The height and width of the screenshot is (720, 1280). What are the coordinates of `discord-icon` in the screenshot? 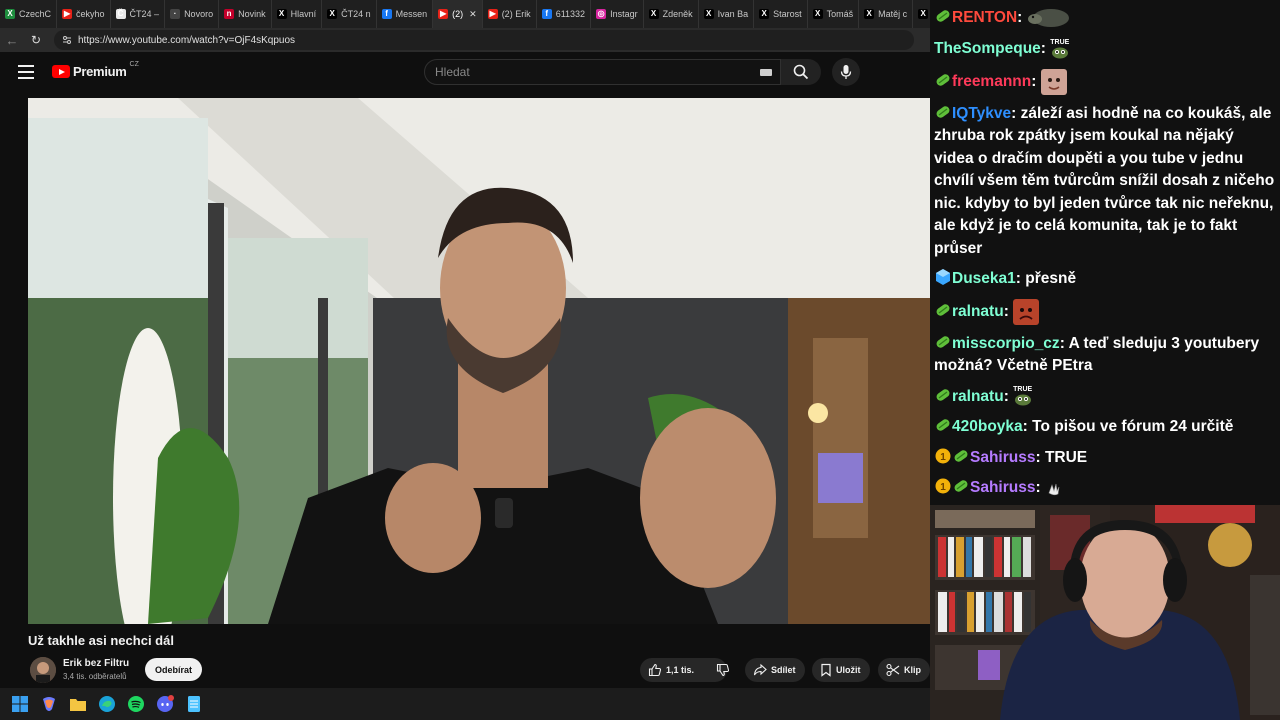 It's located at (165, 704).